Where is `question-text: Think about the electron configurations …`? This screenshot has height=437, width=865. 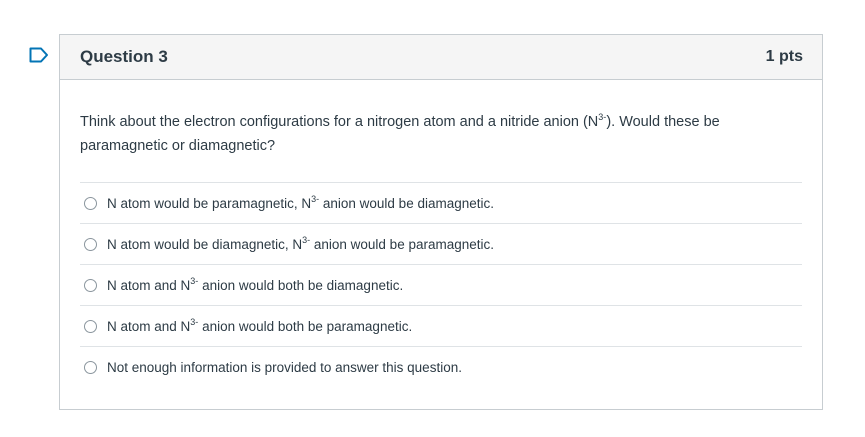 question-text: Think about the electron configurations … is located at coordinates (441, 134).